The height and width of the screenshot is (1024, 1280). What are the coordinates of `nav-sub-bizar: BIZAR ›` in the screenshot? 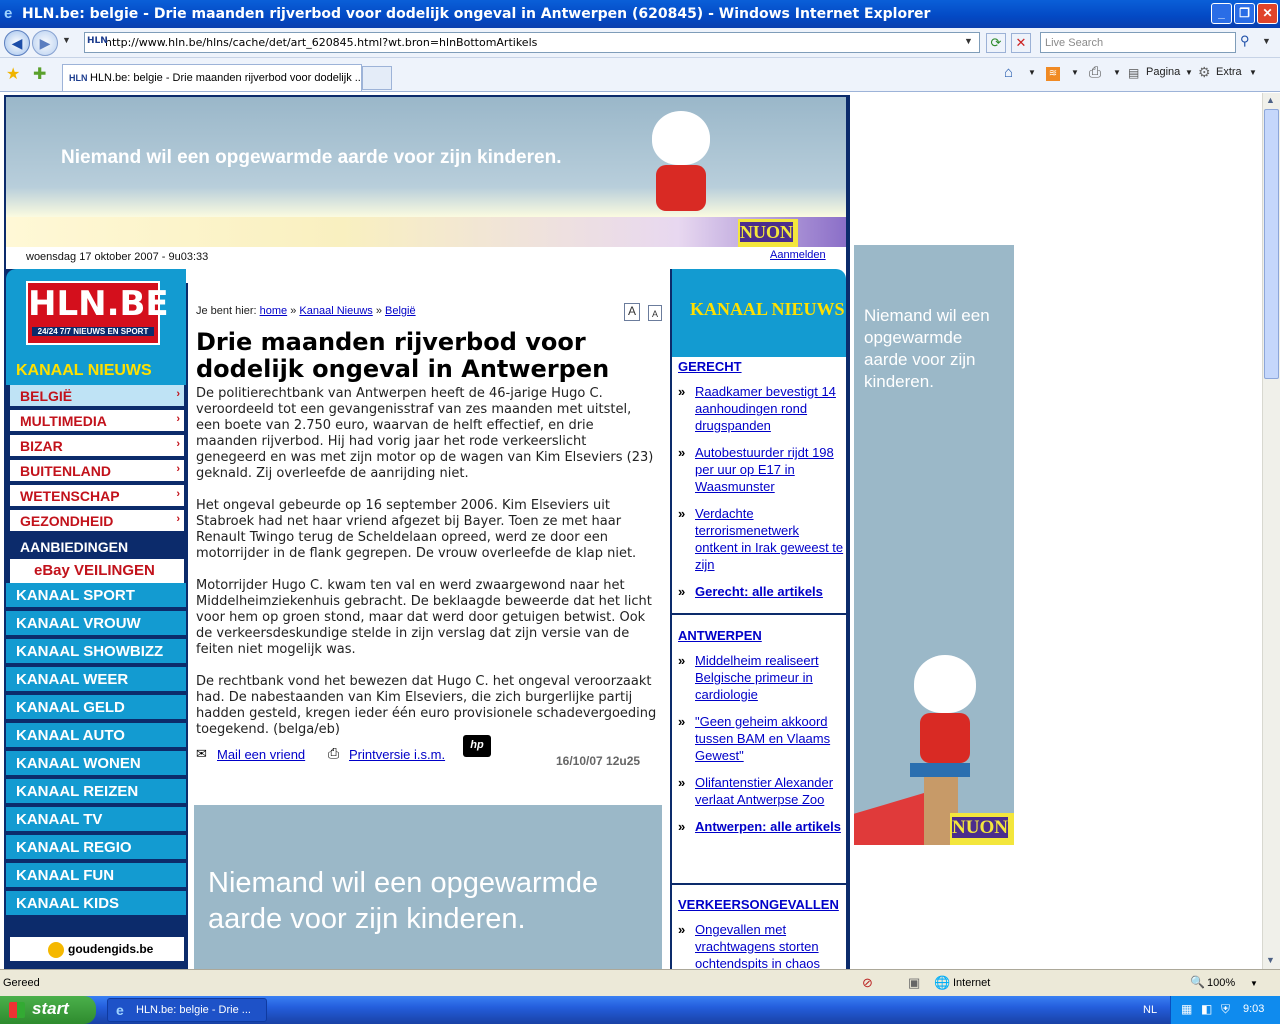 It's located at (97, 446).